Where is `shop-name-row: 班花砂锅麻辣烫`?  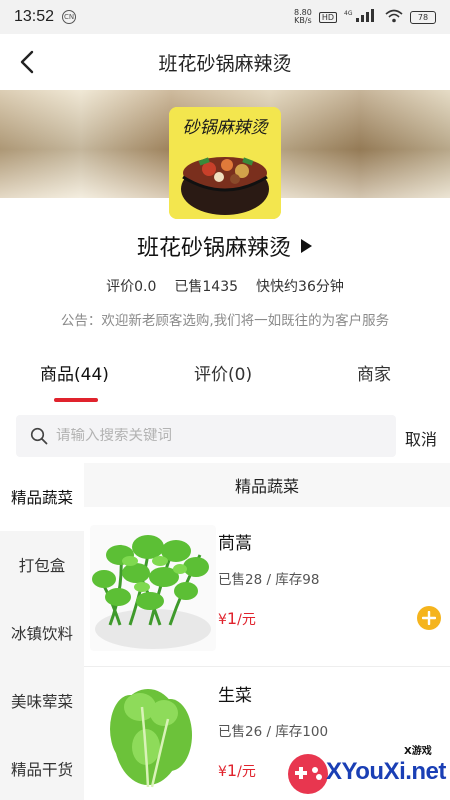 shop-name-row: 班花砂锅麻辣烫 is located at coordinates (225, 246).